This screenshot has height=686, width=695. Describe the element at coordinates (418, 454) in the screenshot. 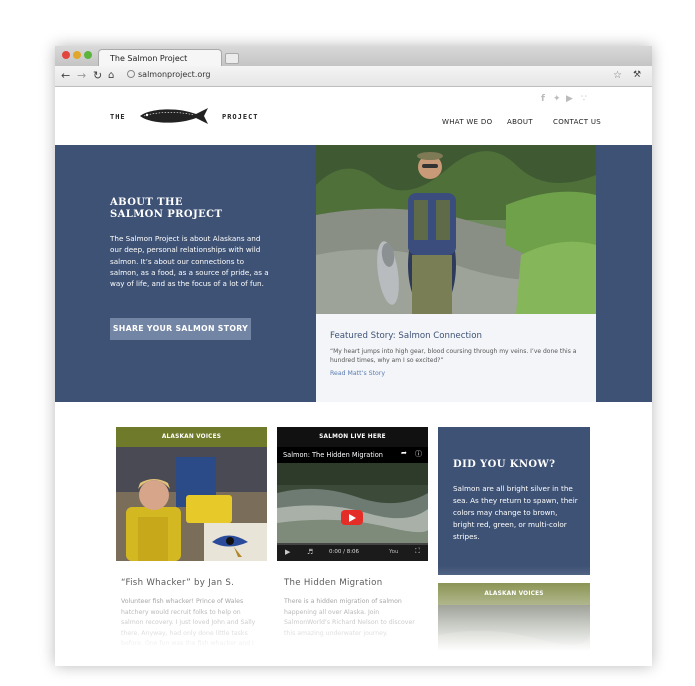

I see `info-icon: ⓘ` at that location.